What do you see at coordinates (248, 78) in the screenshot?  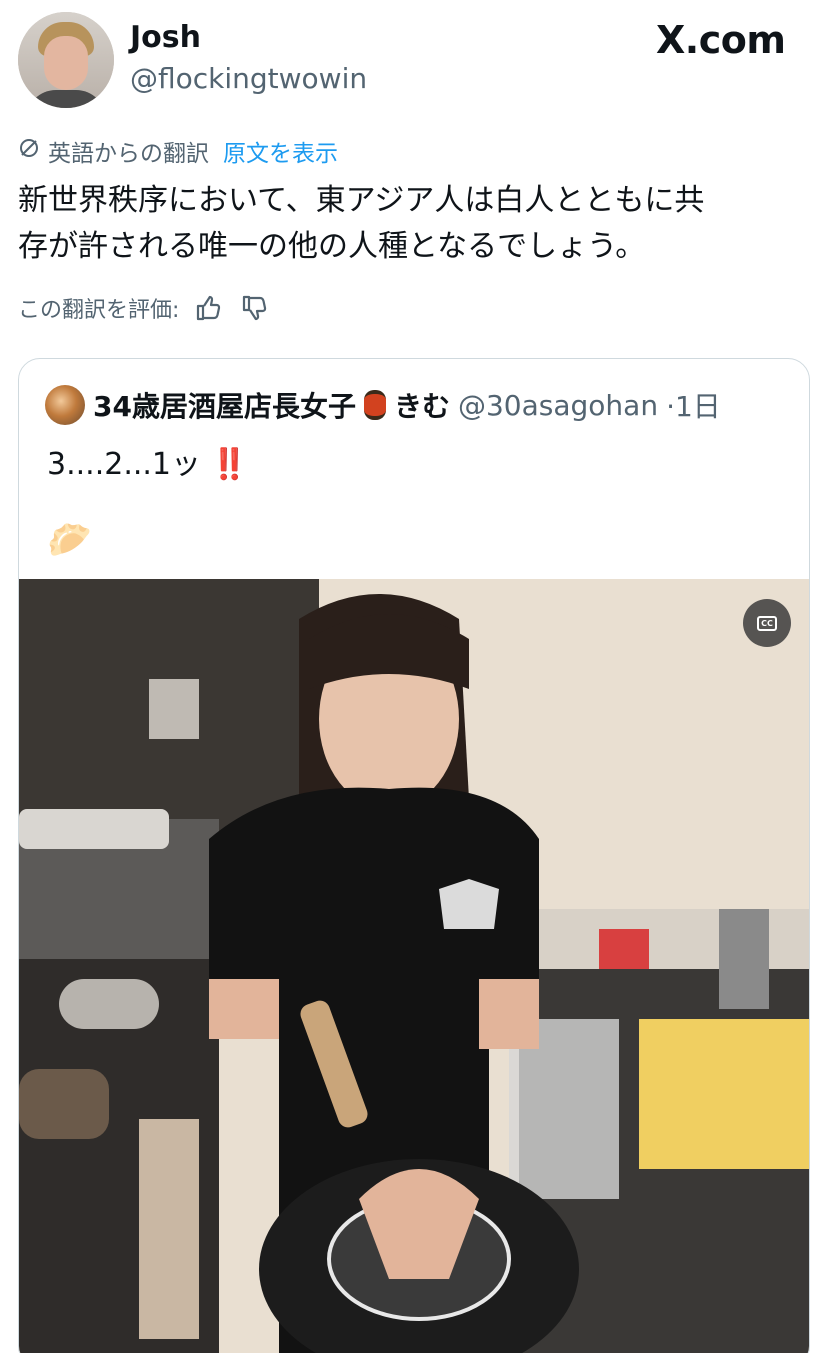 I see `user-handle: @flockingtwowin` at bounding box center [248, 78].